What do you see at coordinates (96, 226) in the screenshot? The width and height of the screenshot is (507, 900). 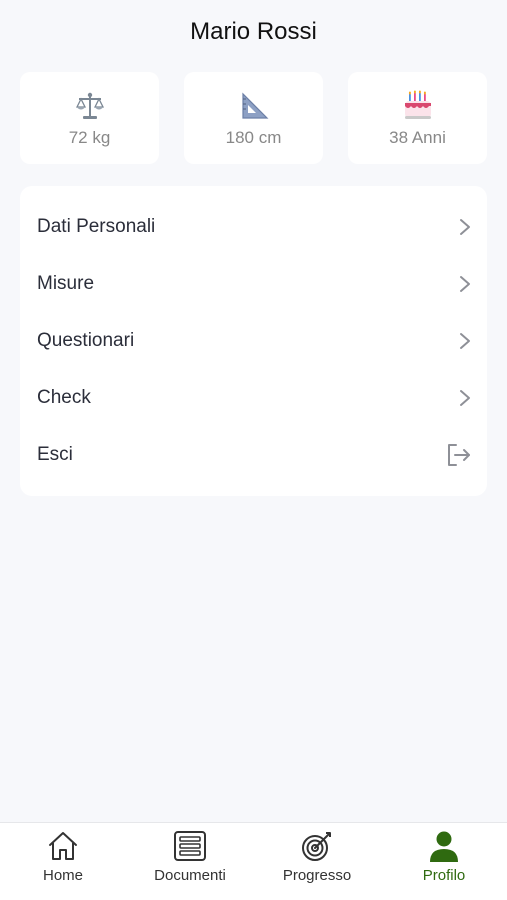 I see `menu-item-label: Dati Personali` at bounding box center [96, 226].